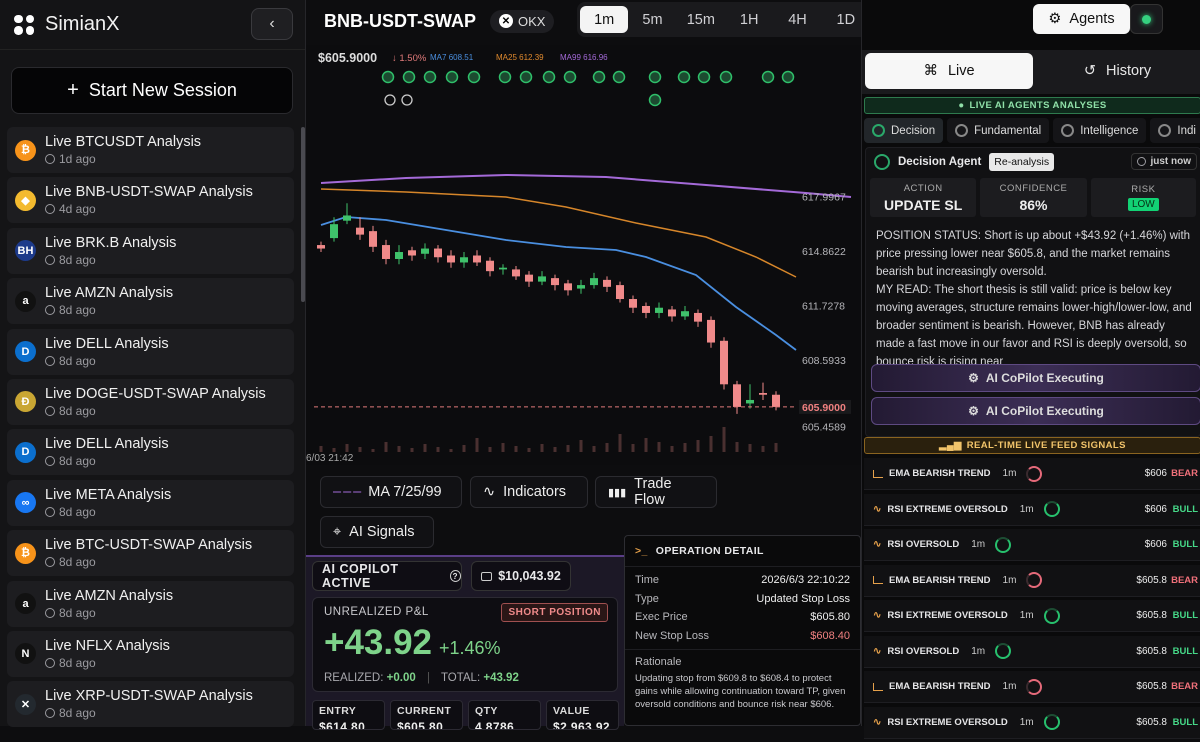  Describe the element at coordinates (1032, 474) in the screenshot. I see `signal-row: EMA BEARISH TREND 1m $606 BEAR` at that location.